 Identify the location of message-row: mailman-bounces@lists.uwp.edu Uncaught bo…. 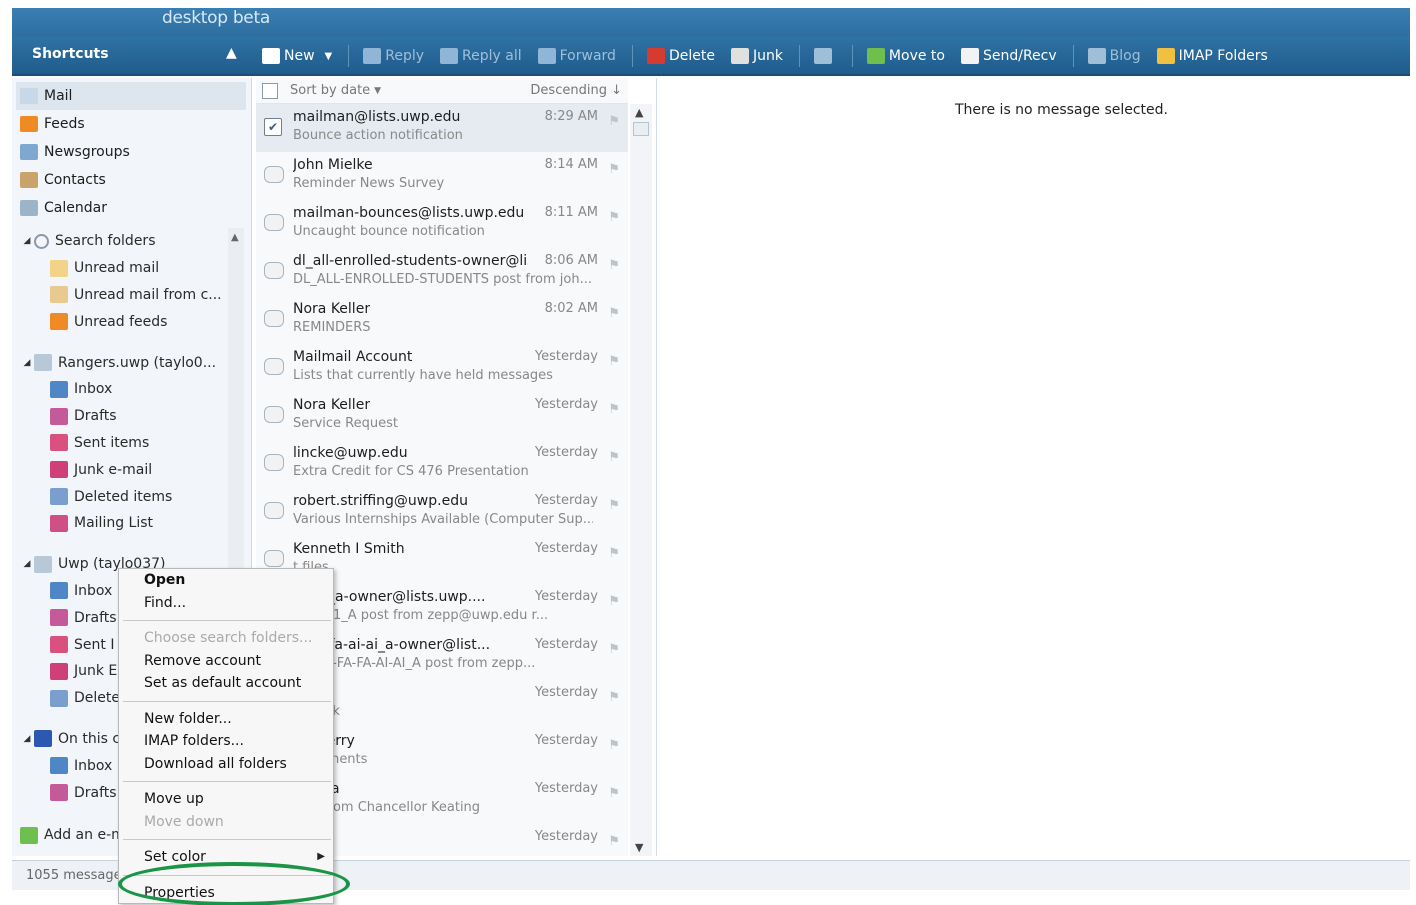
(442, 224).